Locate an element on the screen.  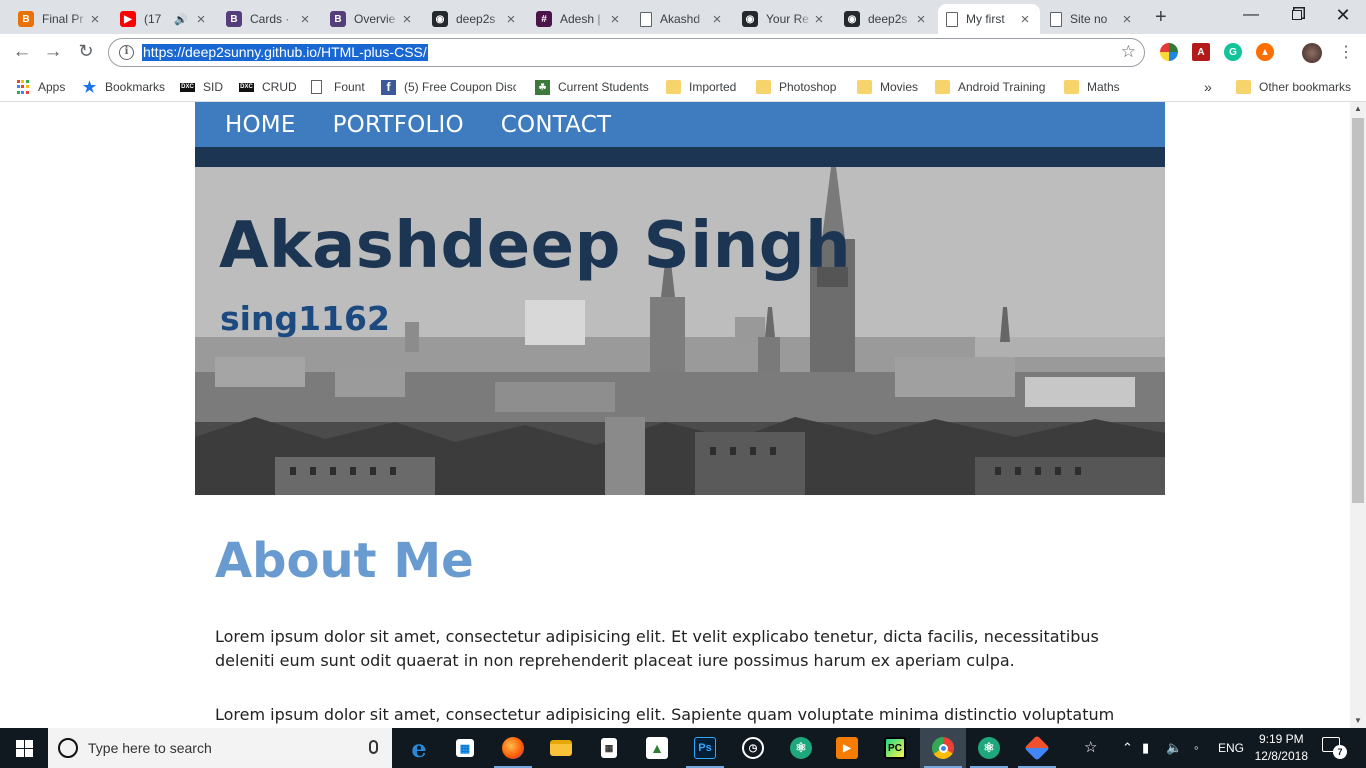
bookmark-fount: Fount is located at coordinates (338, 87).